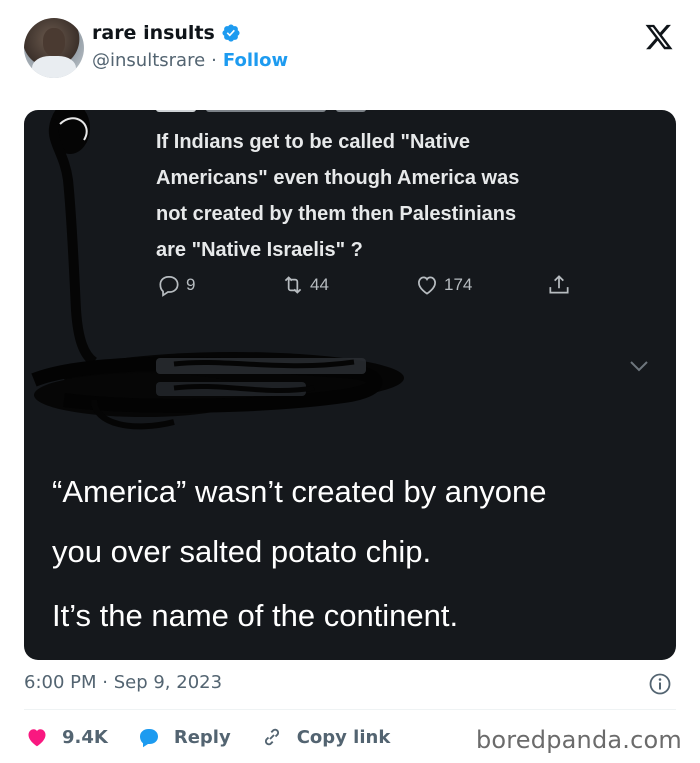 Image resolution: width=700 pixels, height=763 pixels. What do you see at coordinates (350, 709) in the screenshot?
I see `divider` at bounding box center [350, 709].